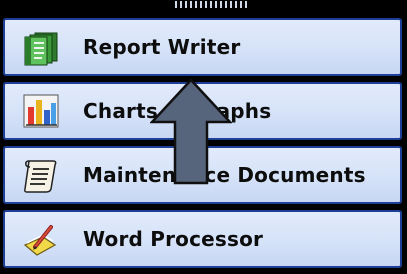 Image resolution: width=407 pixels, height=274 pixels. I want to click on nav-item-label: Charts & Graphs, so click(177, 111).